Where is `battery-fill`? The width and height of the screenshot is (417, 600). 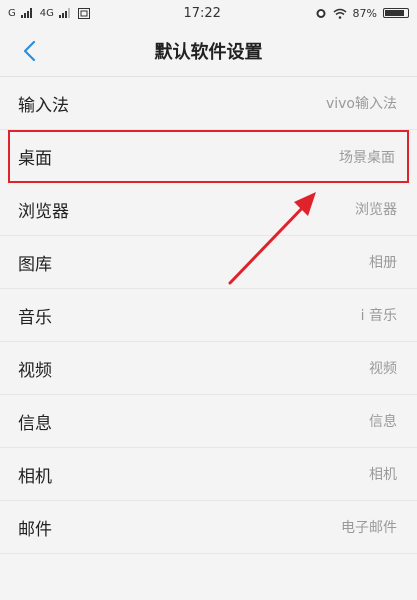
battery-fill is located at coordinates (394, 13).